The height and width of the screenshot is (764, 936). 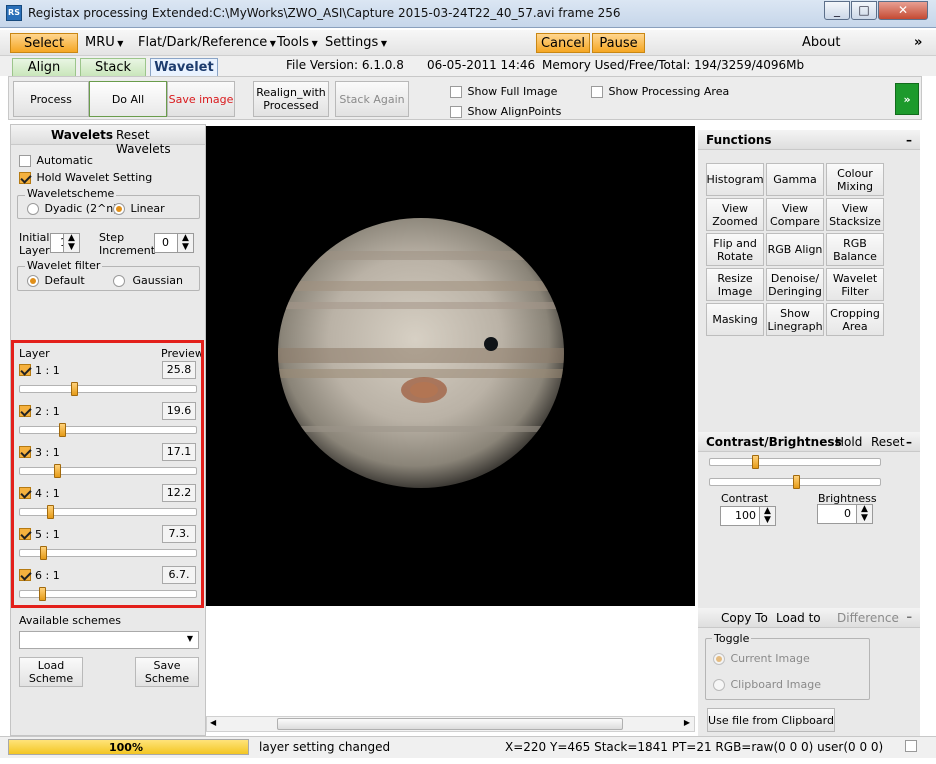 I want to click on function-button-denoise-deringing: Denoise/ Deringing, so click(x=795, y=284).